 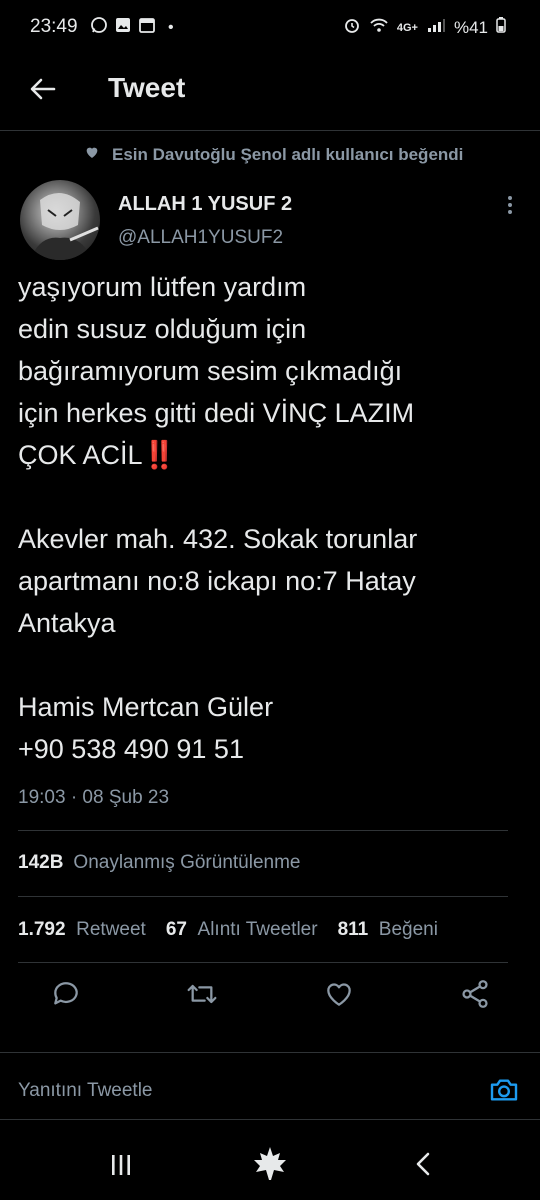 I want to click on heart-outline-icon, so click(x=339, y=996).